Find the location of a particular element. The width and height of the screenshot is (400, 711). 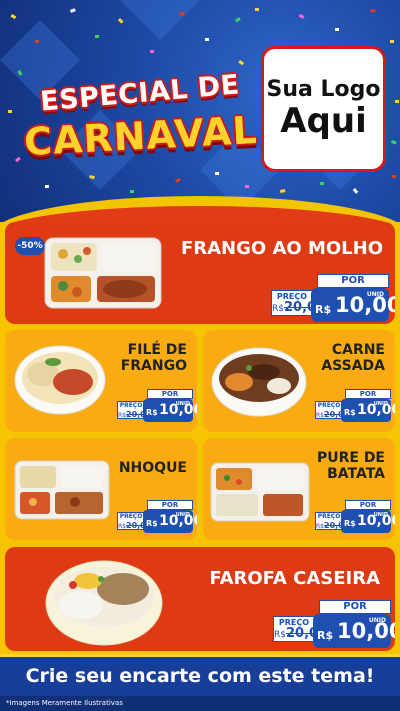

logo-placeholder: Sua Logo Aqui is located at coordinates (323, 109).